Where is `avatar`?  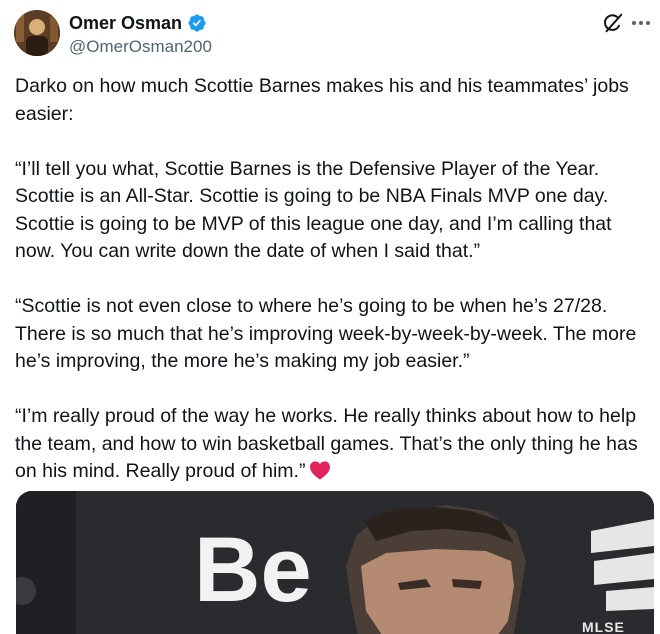 avatar is located at coordinates (37, 33).